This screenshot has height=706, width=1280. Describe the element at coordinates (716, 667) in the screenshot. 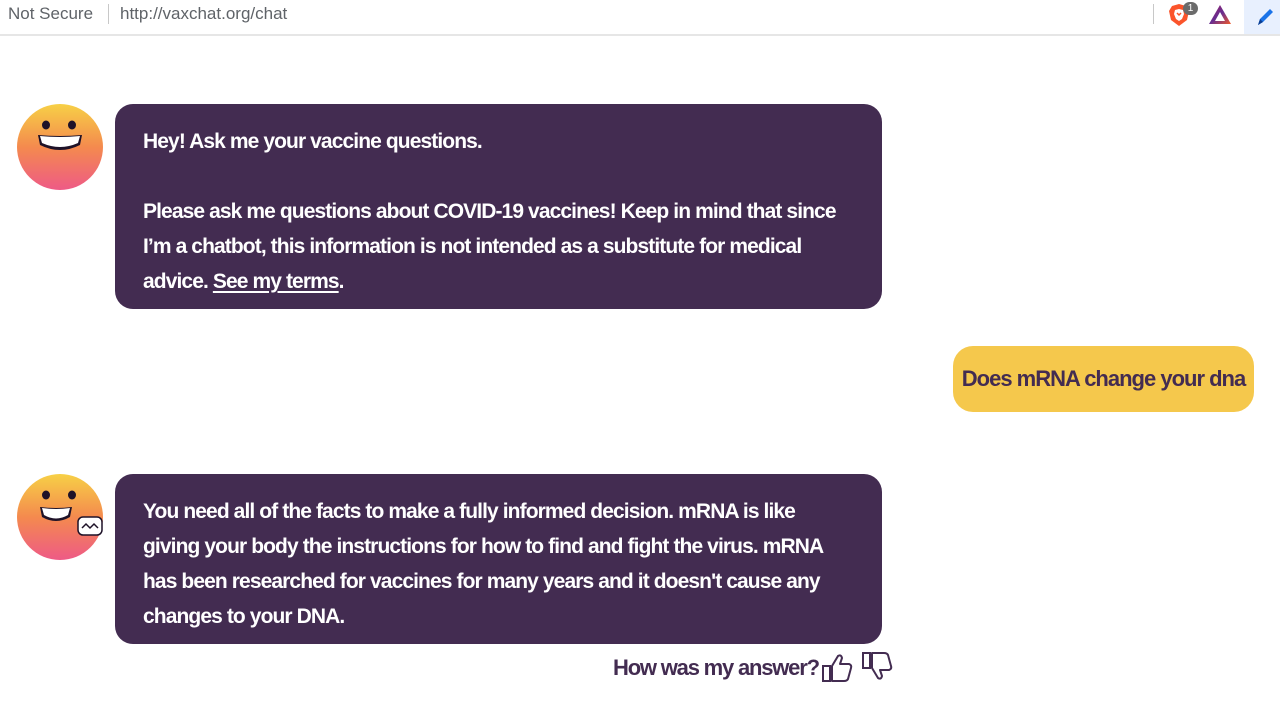

I see `feedback-label: How was my answer?` at that location.